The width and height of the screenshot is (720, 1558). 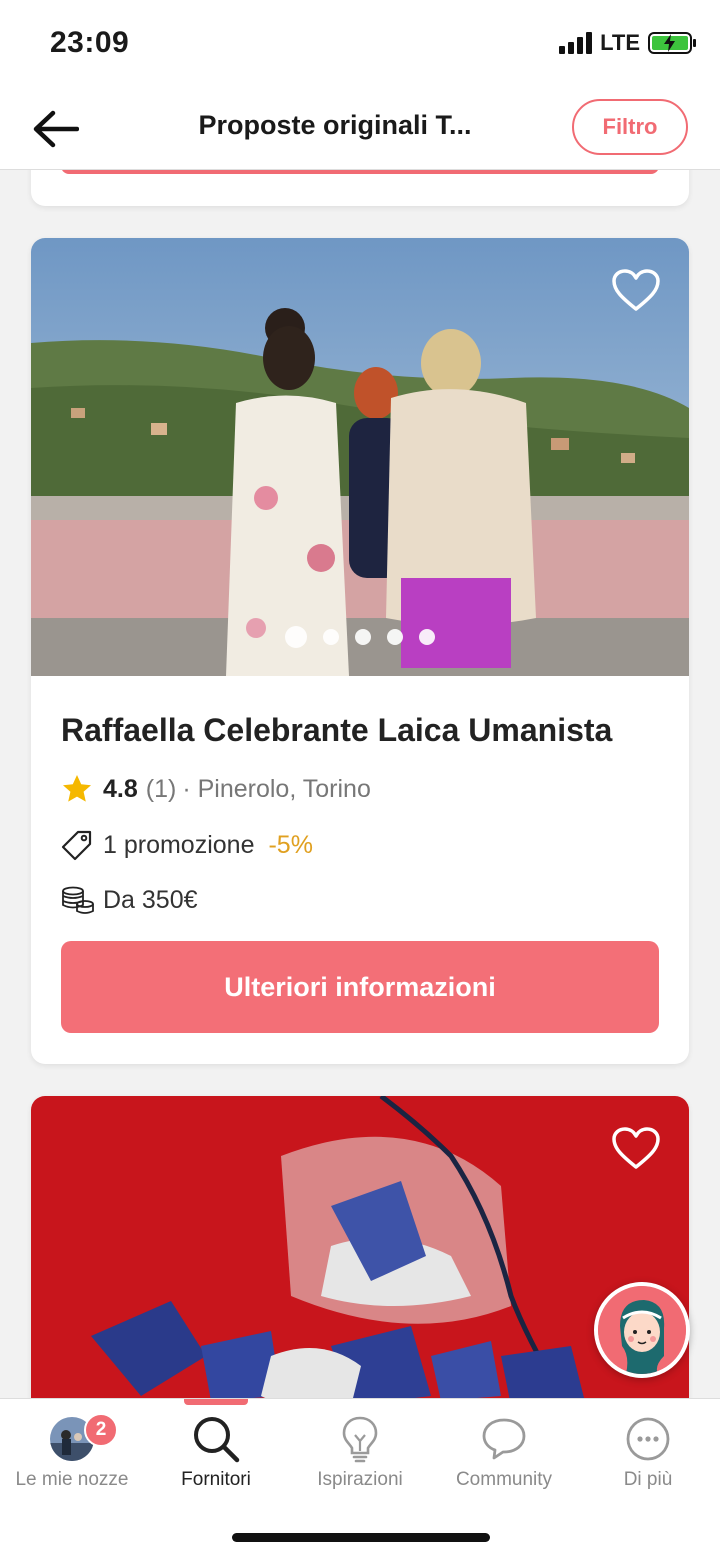 I want to click on back-button, so click(x=55, y=129).